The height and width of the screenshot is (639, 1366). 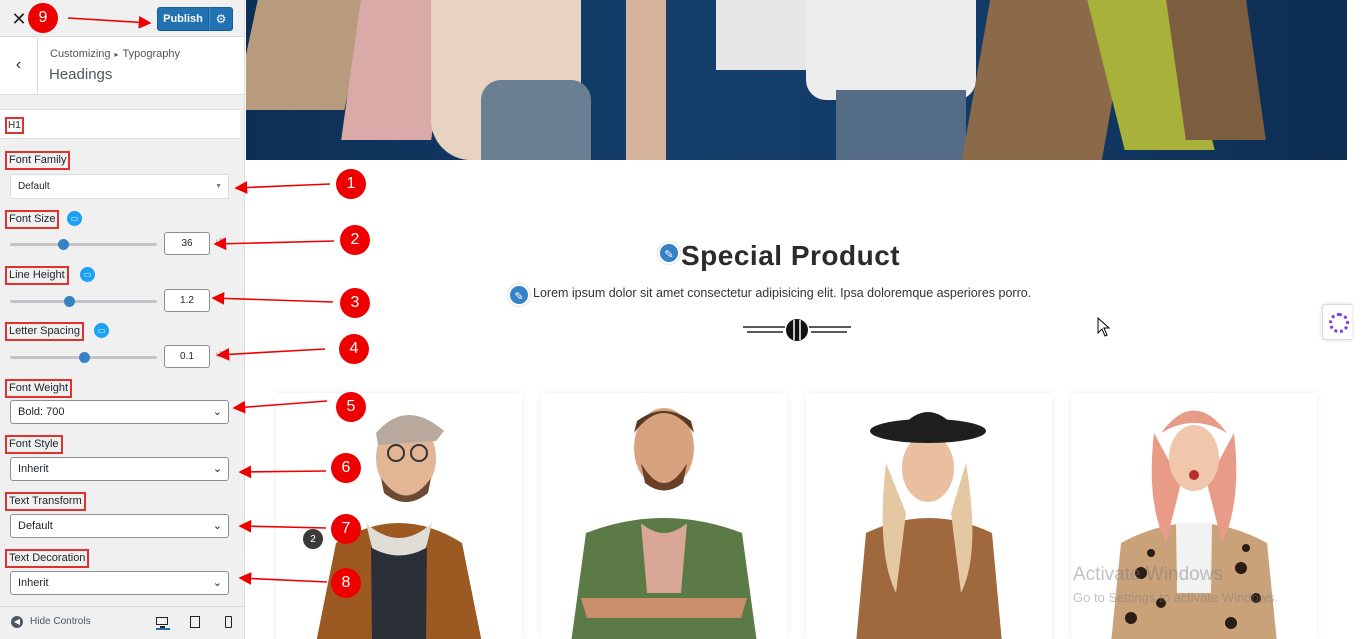 What do you see at coordinates (355, 240) in the screenshot?
I see `annotation-marker: 2` at bounding box center [355, 240].